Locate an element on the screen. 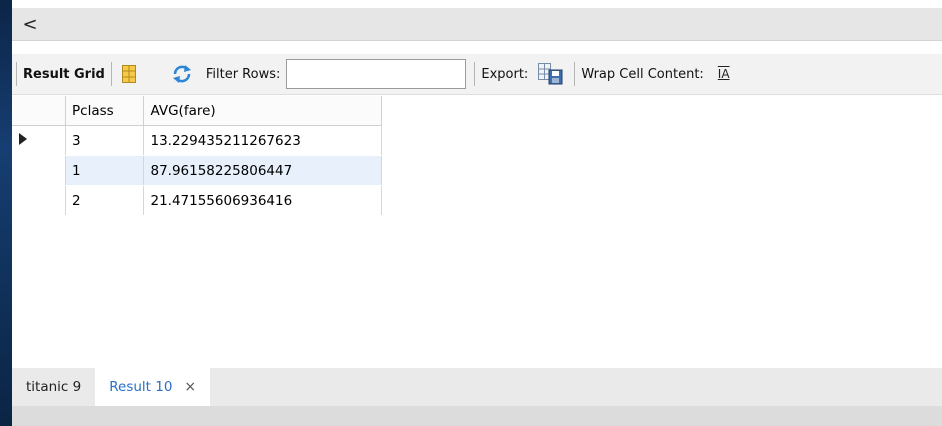 This screenshot has height=426, width=942. grid-header-row: Pclass AVG(fare) is located at coordinates (197, 111).